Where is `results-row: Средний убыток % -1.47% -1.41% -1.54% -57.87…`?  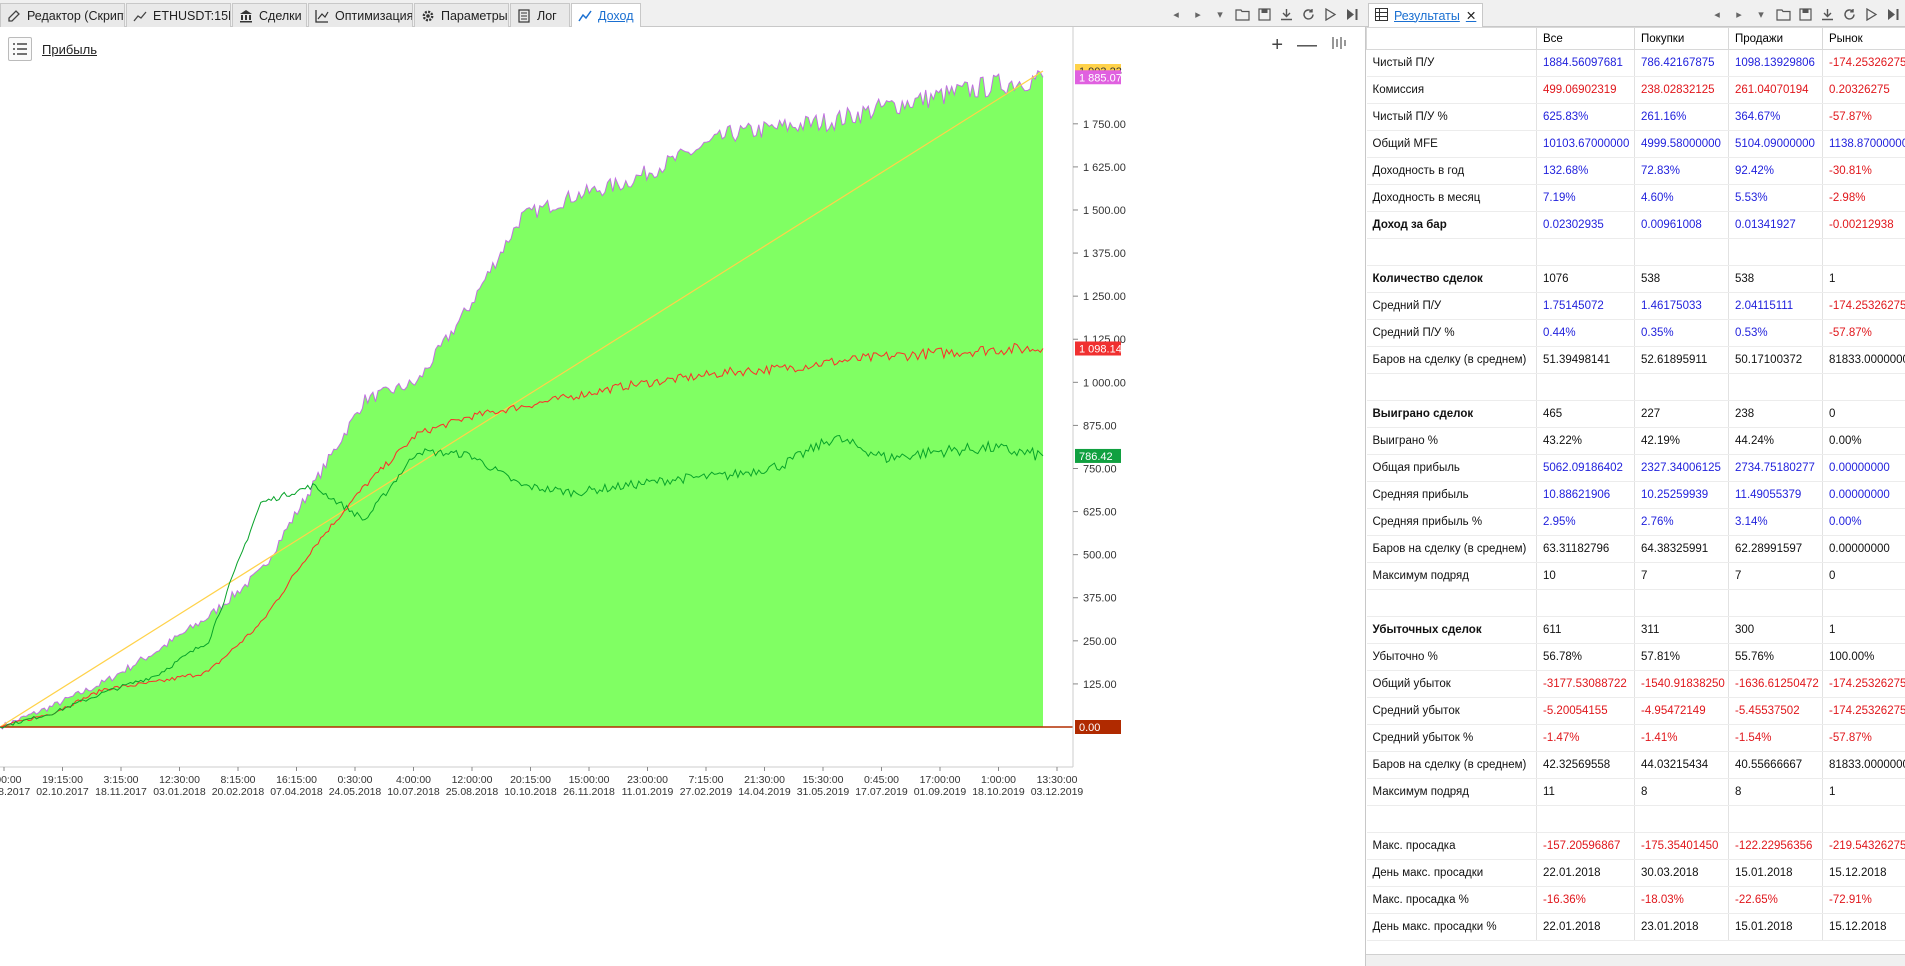 results-row: Средний убыток % -1.47% -1.41% -1.54% -57.87… is located at coordinates (1635, 738).